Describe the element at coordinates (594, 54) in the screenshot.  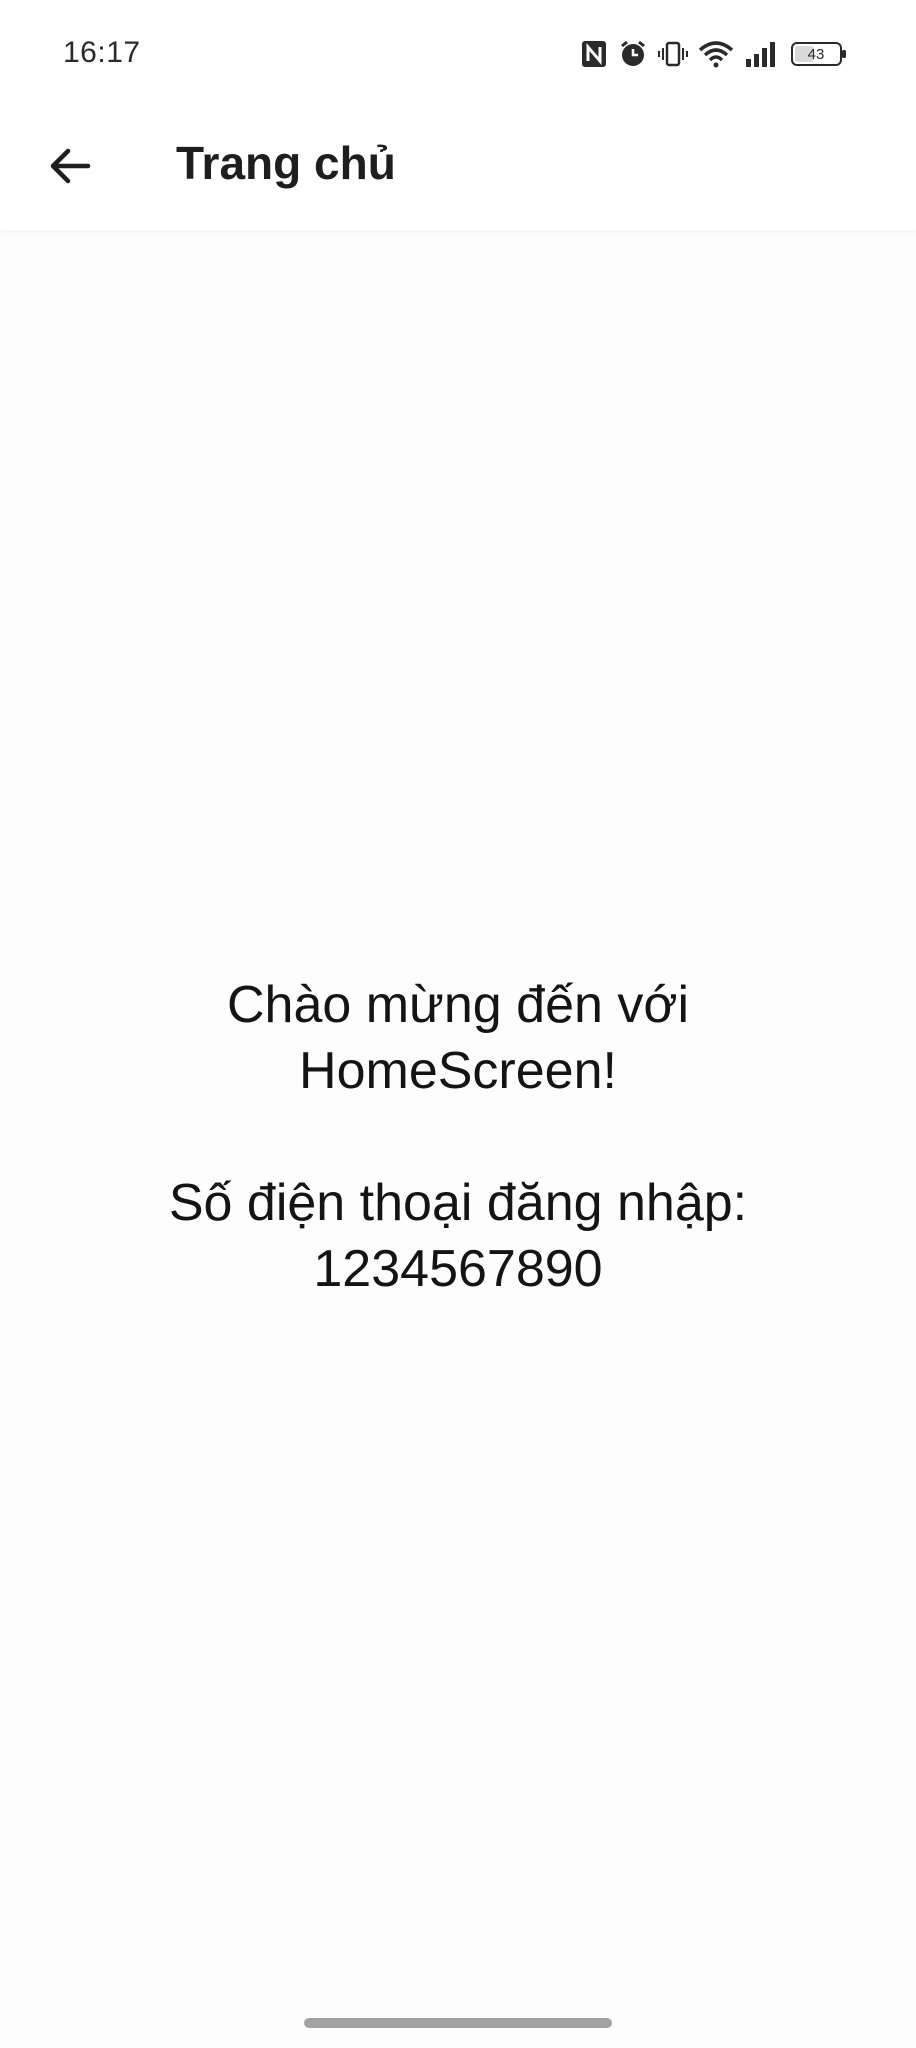
I see `nfc-icon` at that location.